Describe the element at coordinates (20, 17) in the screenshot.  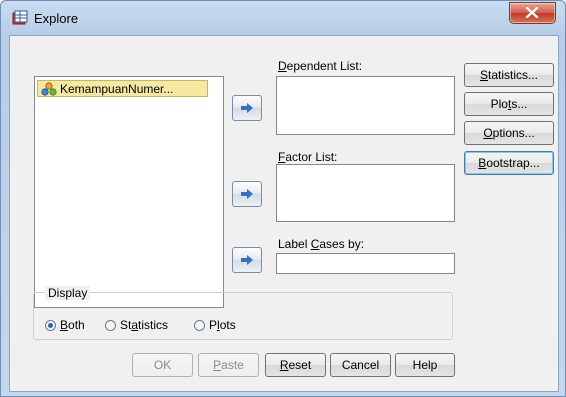
I see `explore-app-icon` at that location.